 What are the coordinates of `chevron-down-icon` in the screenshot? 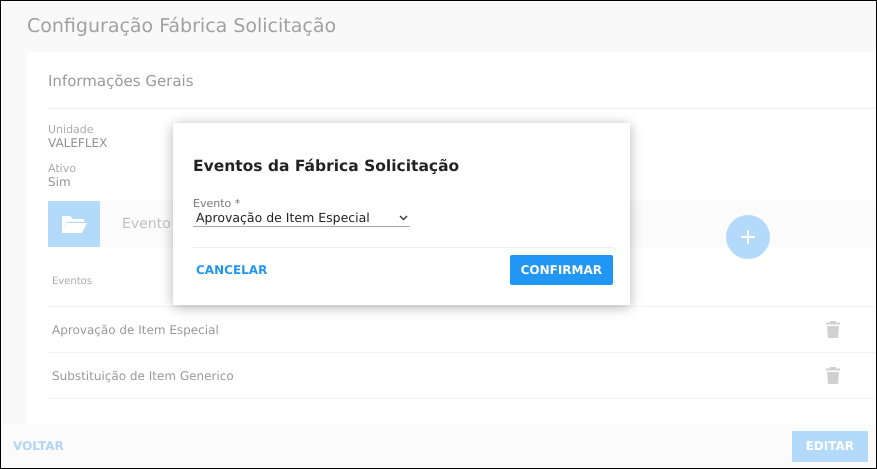 It's located at (403, 217).